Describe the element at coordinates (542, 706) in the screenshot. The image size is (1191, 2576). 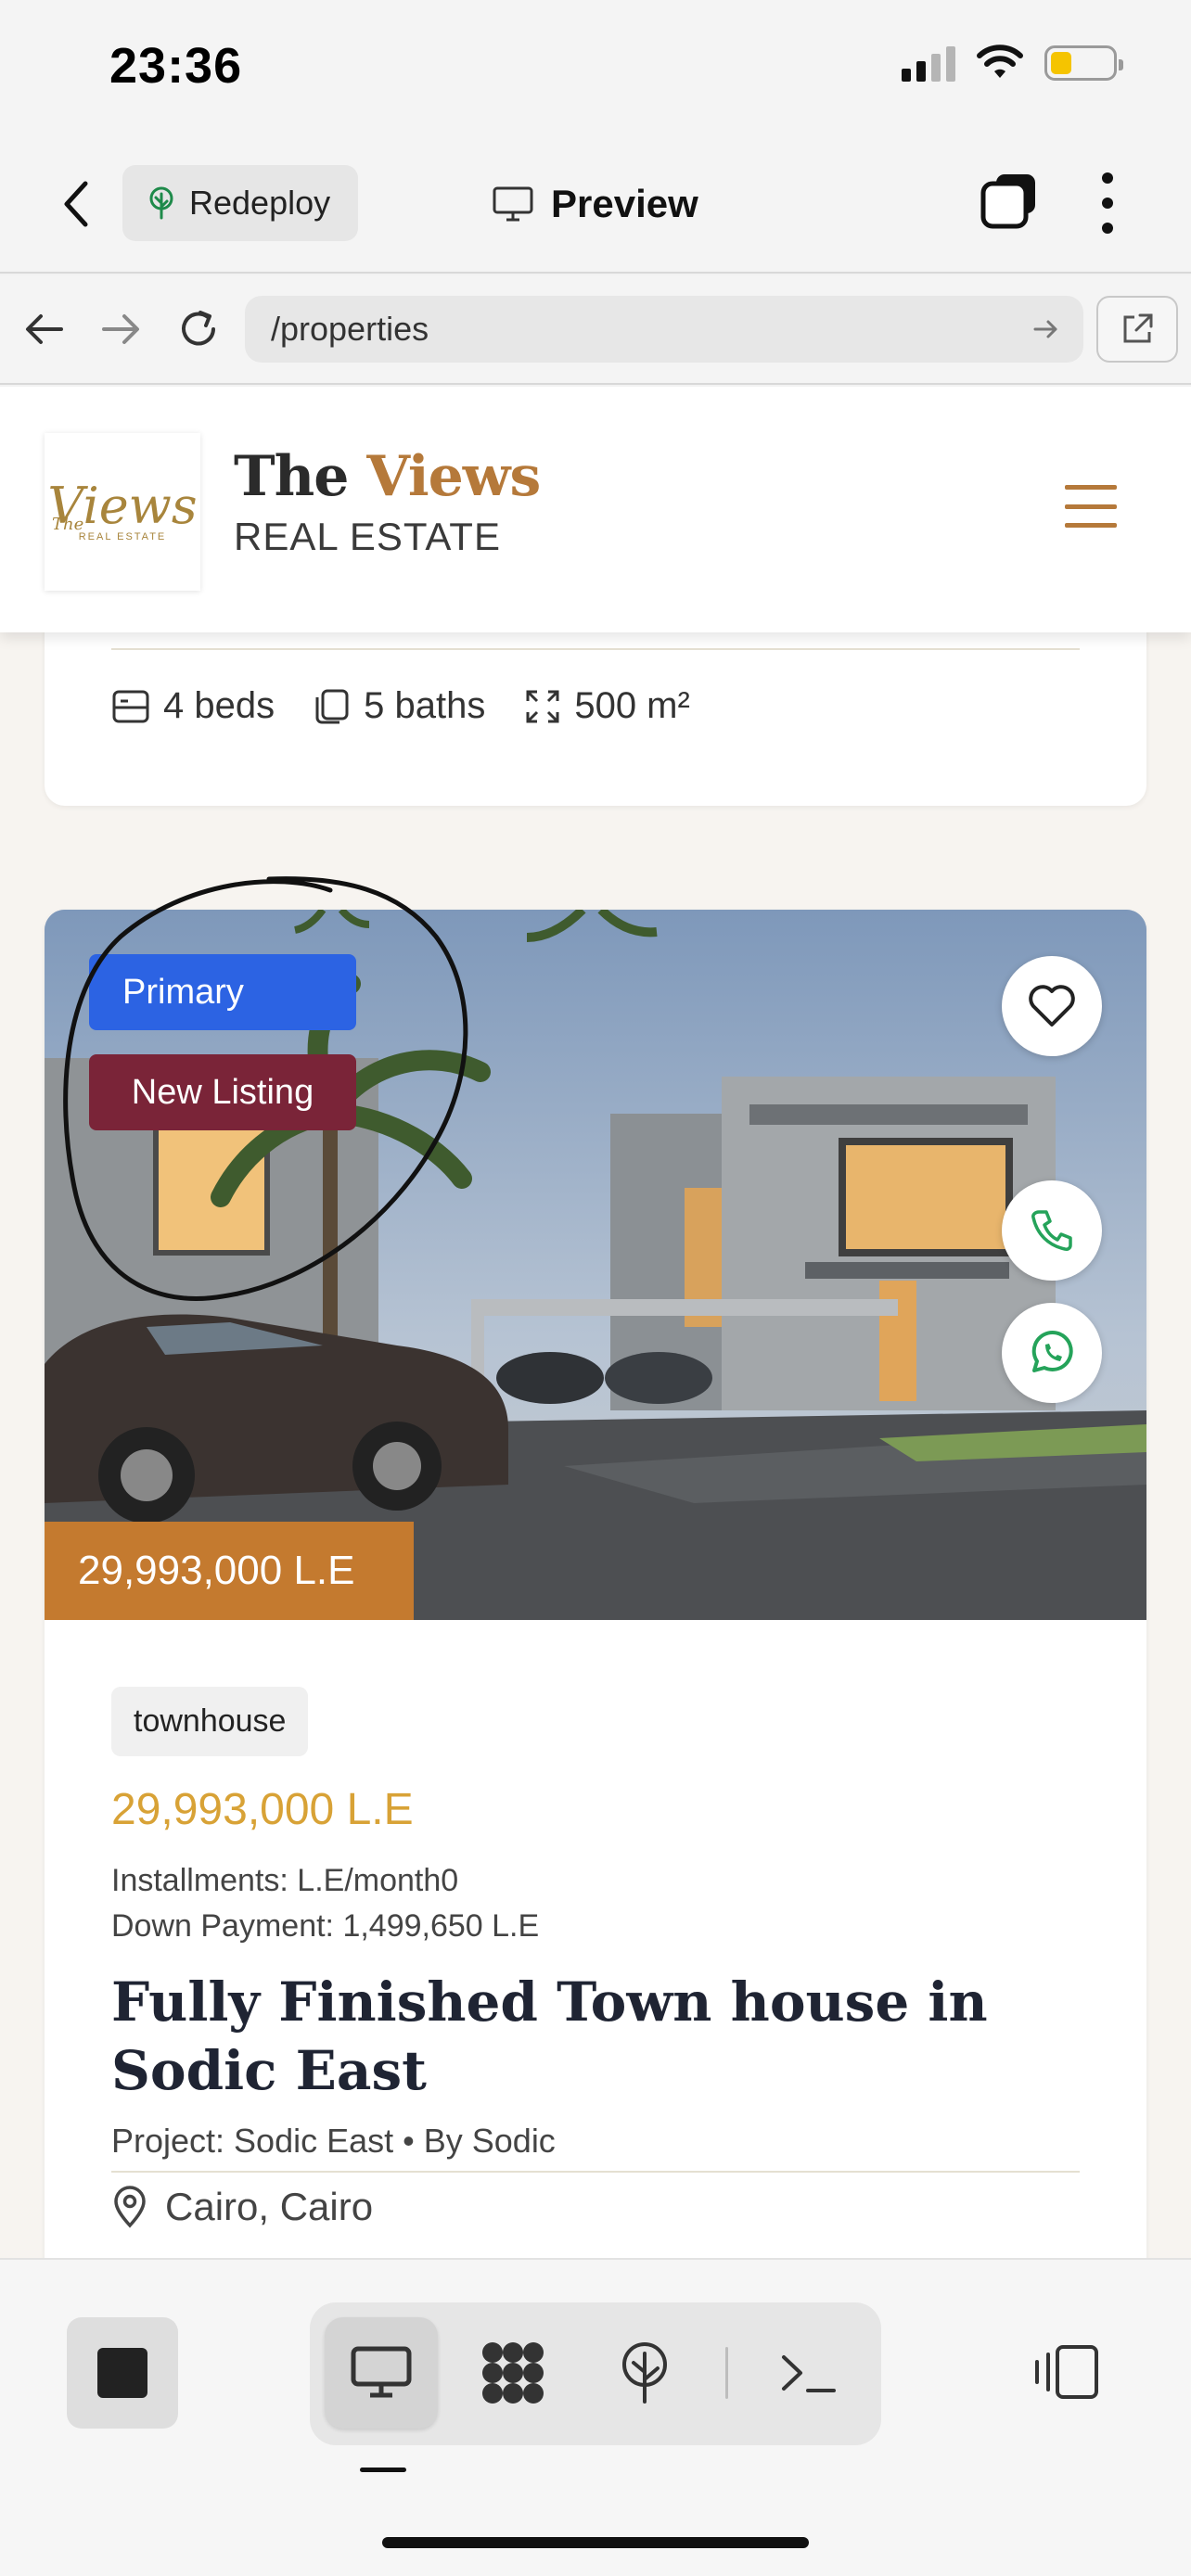
I see `expand-area-icon` at that location.